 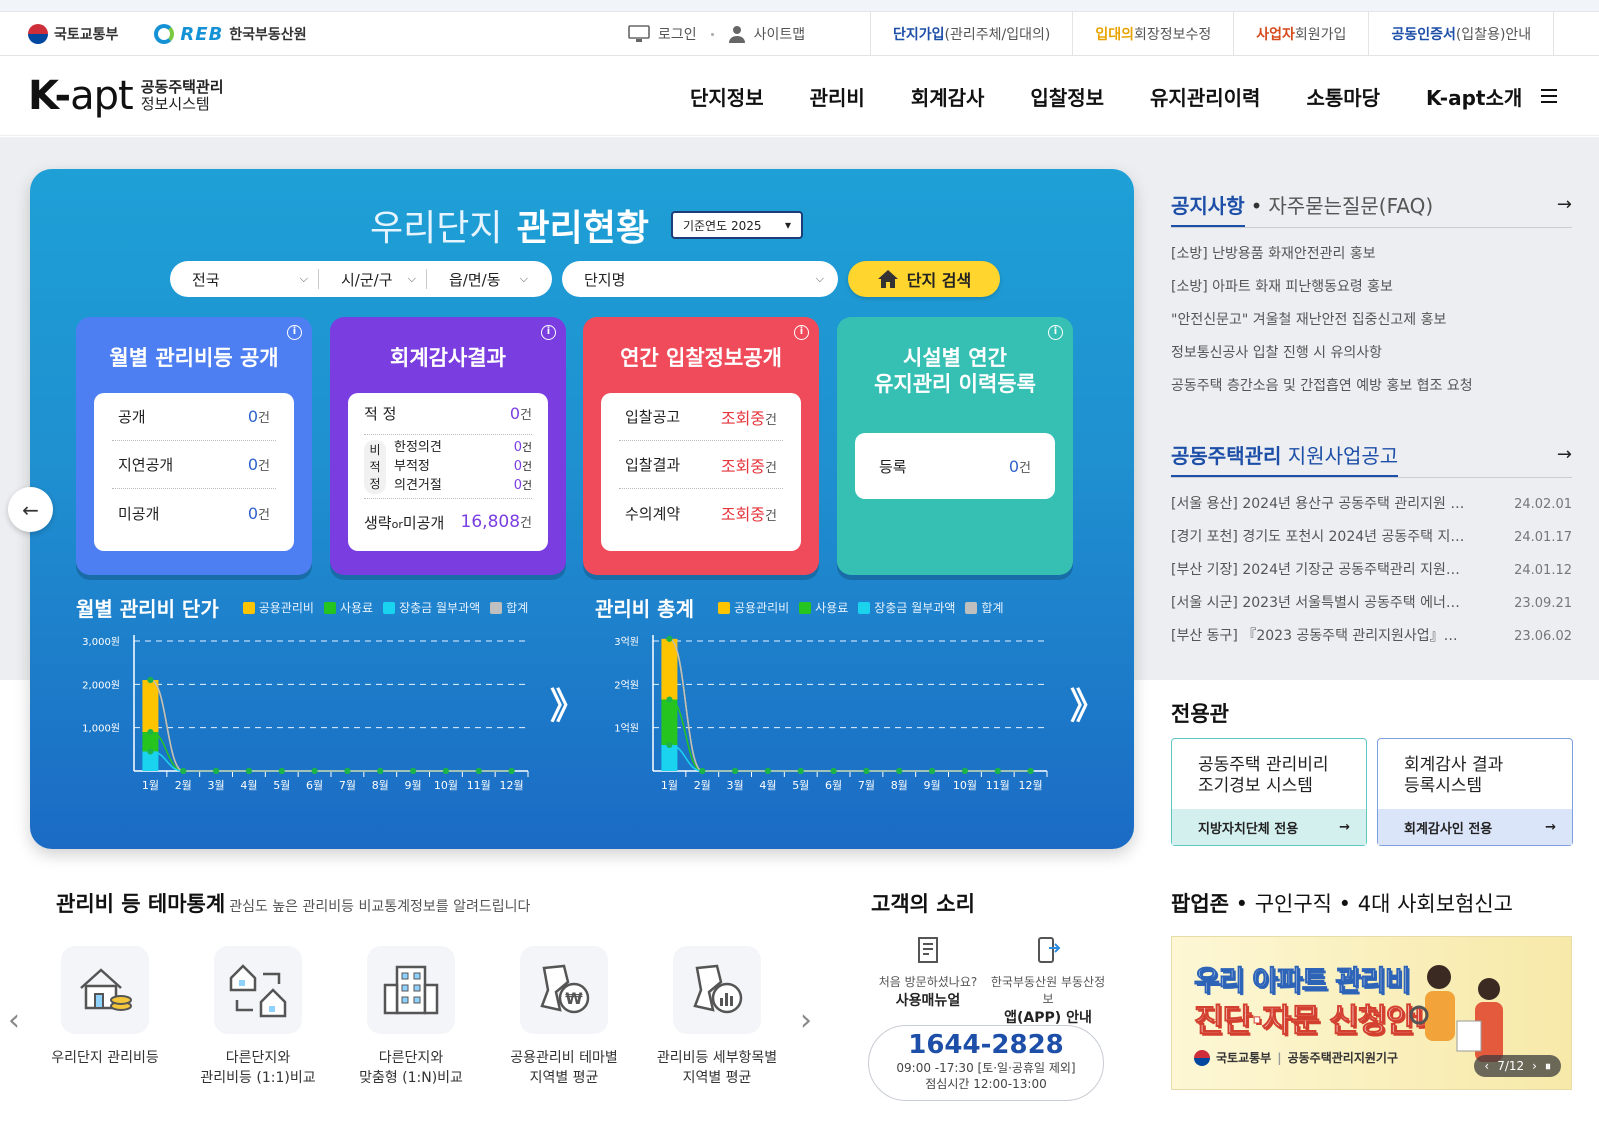 I want to click on complex-search-button: 단지 검색, so click(x=924, y=279).